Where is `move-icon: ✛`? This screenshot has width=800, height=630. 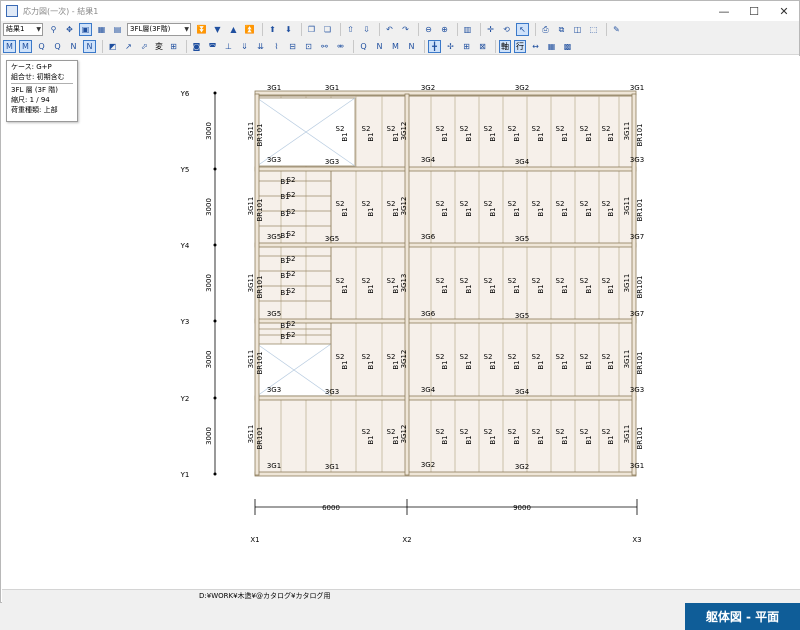 move-icon: ✛ is located at coordinates (490, 29).